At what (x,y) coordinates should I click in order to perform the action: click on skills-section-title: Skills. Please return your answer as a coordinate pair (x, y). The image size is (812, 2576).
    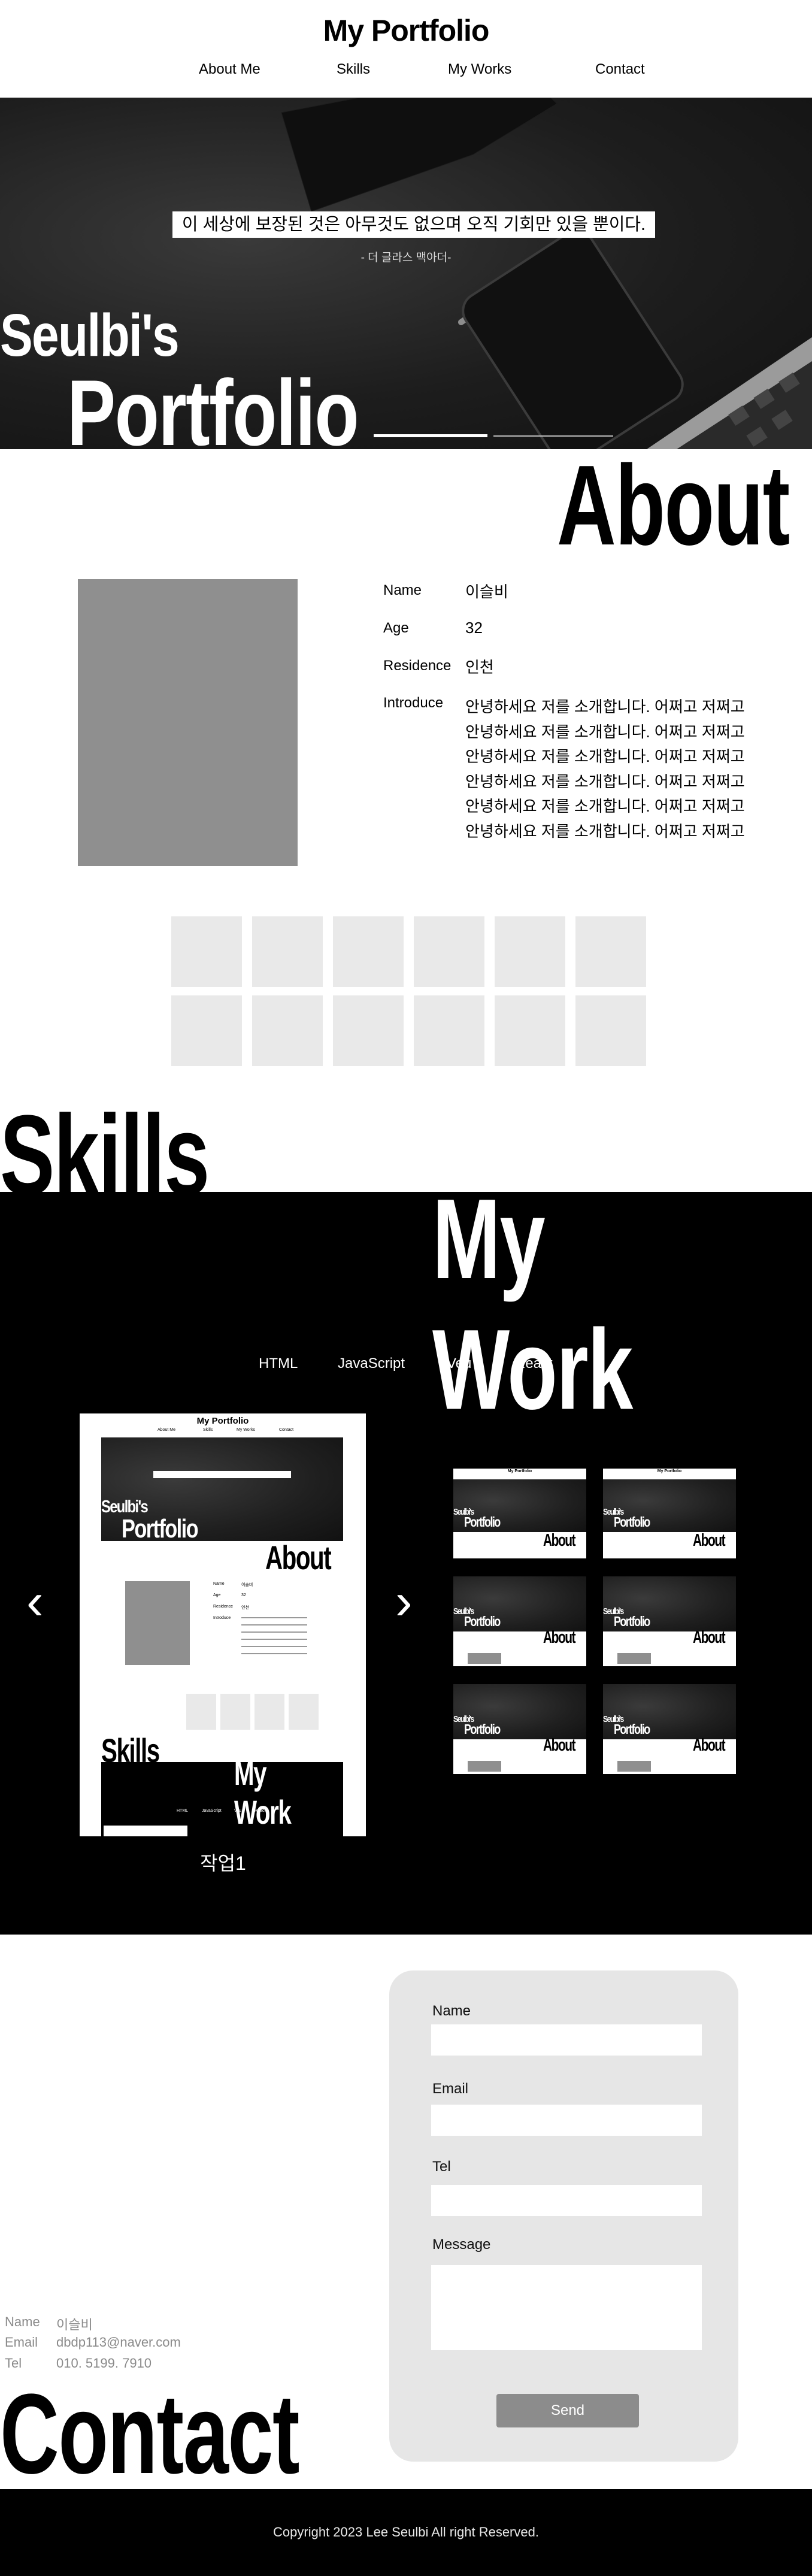
    Looking at the image, I should click on (105, 1155).